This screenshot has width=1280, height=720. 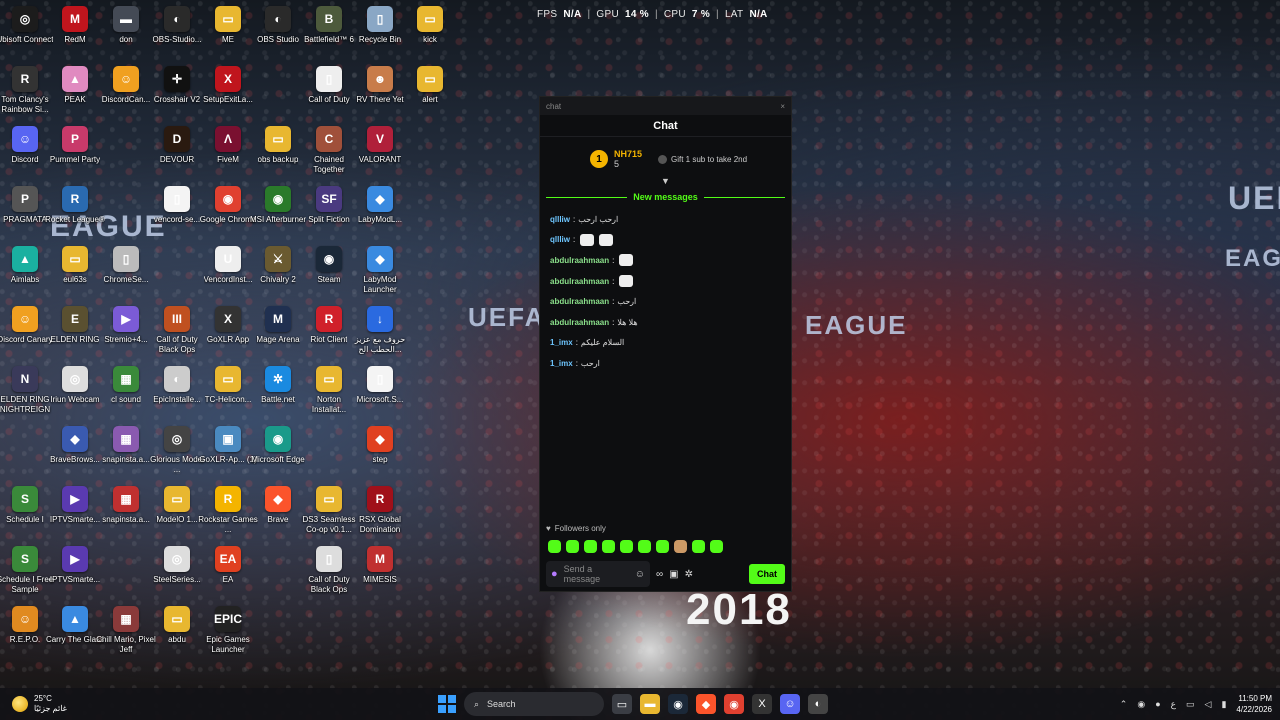 I want to click on system-clock: 11:50 PM 4/22/2026, so click(x=1254, y=704).